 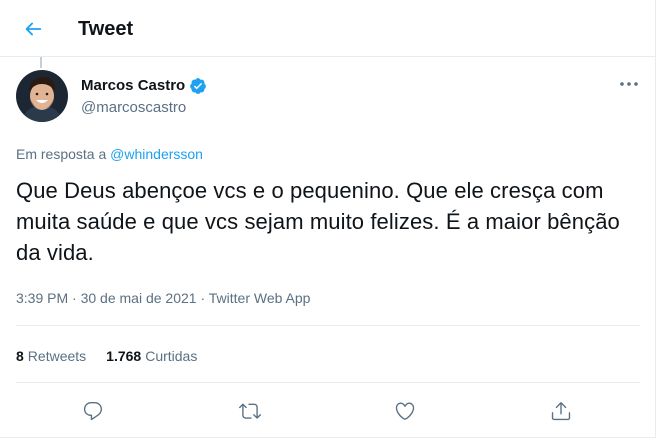 I want to click on tweet-time: 3:39 PM, so click(x=42, y=298).